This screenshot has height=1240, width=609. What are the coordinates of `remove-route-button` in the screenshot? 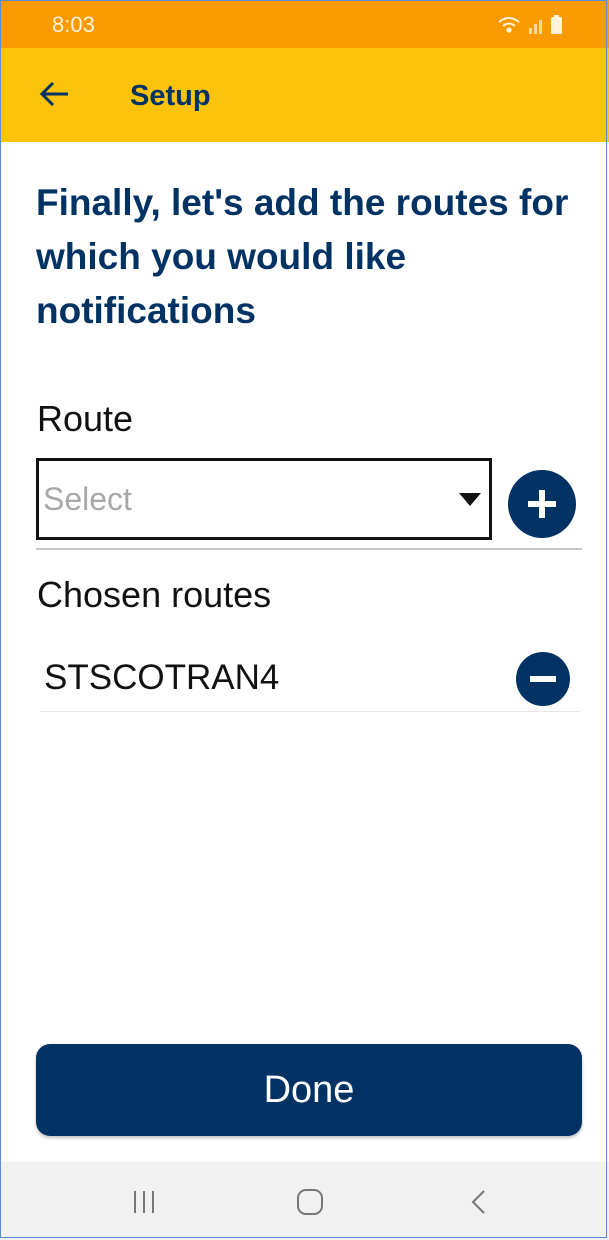 It's located at (543, 679).